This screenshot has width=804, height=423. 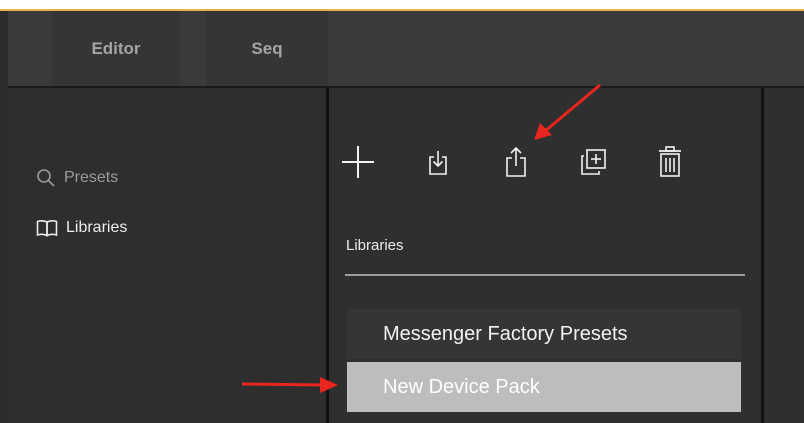 I want to click on duplicate-button, so click(x=593, y=162).